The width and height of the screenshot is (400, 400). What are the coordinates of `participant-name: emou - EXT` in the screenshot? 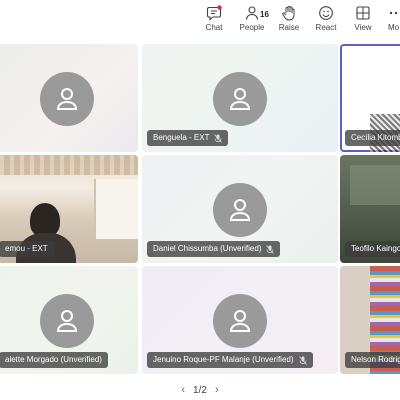 It's located at (26, 248).